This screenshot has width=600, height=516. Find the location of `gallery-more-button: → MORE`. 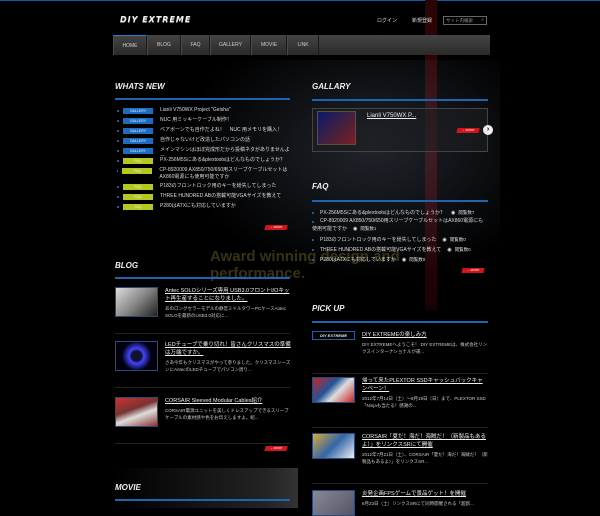

gallery-more-button: → MORE is located at coordinates (468, 130).